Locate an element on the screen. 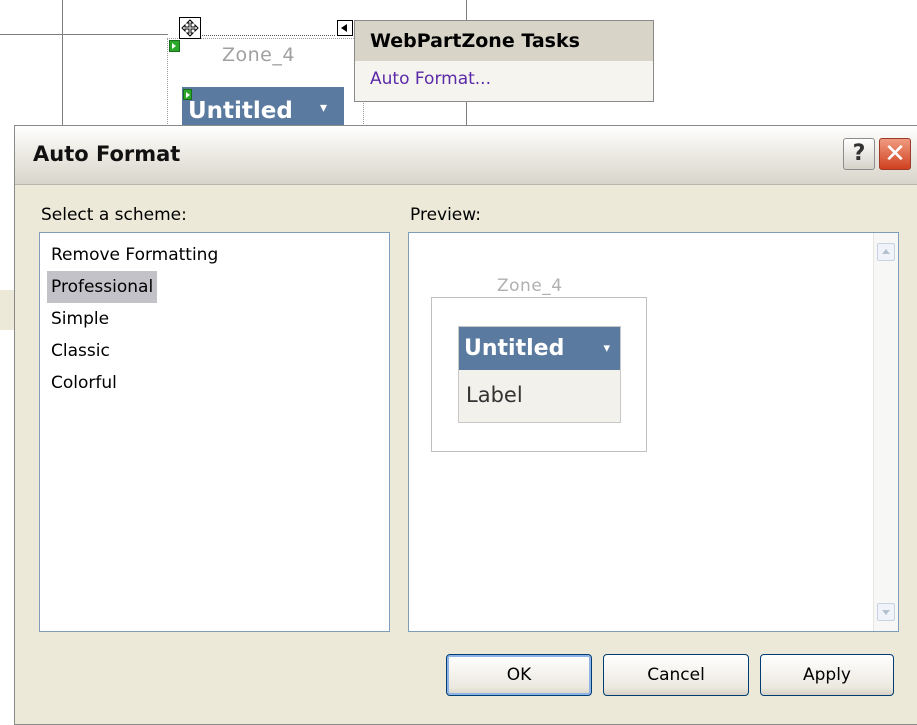 The width and height of the screenshot is (917, 725). move-arrows-icon is located at coordinates (190, 28).